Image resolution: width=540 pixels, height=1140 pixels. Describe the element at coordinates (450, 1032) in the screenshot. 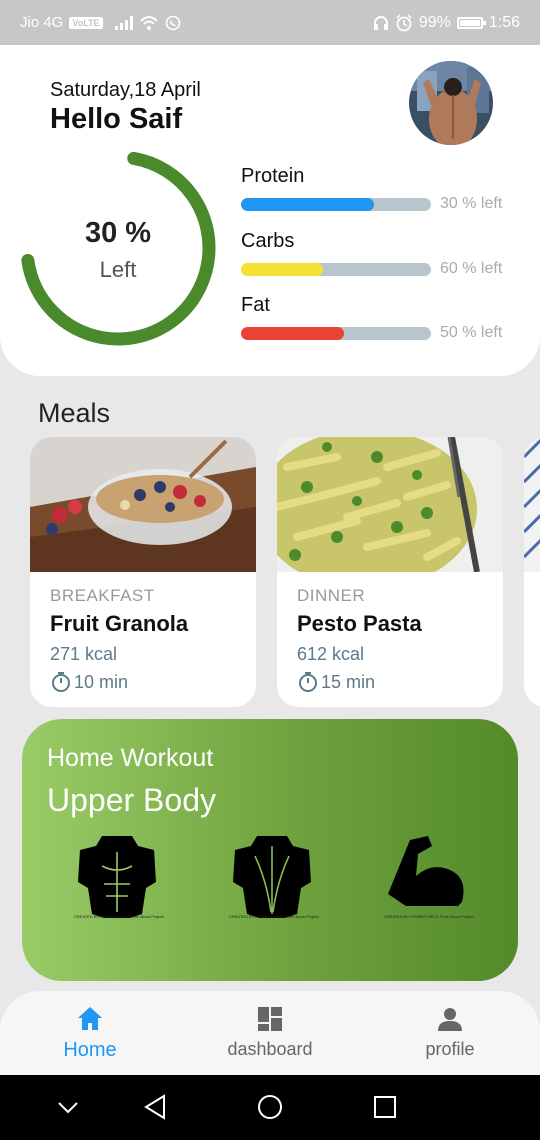

I see `nav-profile: profile` at that location.